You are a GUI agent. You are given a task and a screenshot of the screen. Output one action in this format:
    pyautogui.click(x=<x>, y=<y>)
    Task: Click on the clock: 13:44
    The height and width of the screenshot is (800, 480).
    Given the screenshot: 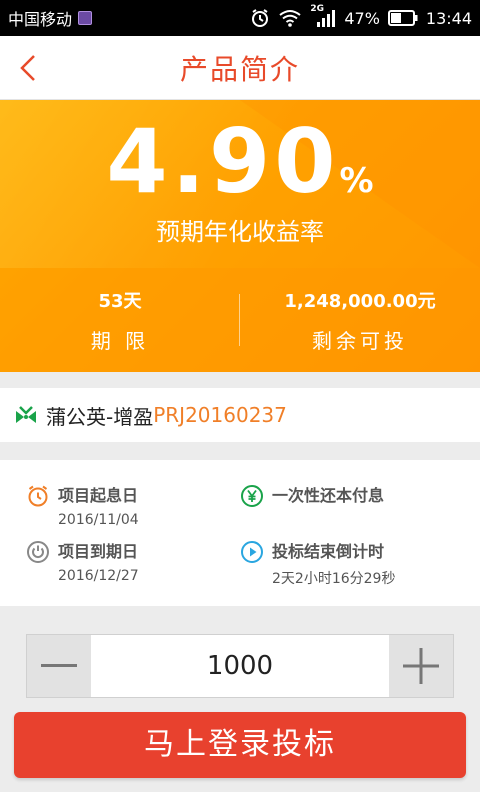 What is the action you would take?
    pyautogui.click(x=448, y=18)
    